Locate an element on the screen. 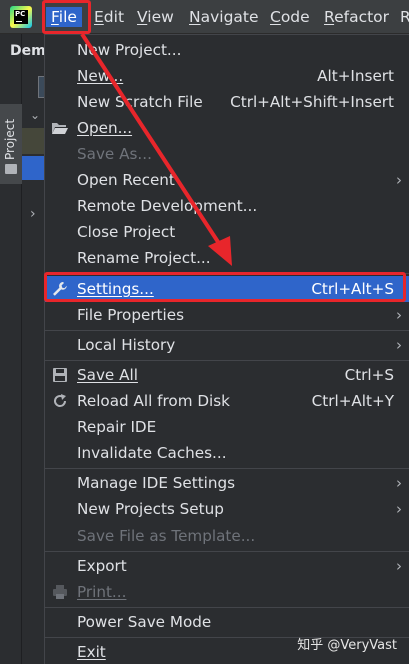 The image size is (409, 664). menu-edit-rest: dit is located at coordinates (114, 17).